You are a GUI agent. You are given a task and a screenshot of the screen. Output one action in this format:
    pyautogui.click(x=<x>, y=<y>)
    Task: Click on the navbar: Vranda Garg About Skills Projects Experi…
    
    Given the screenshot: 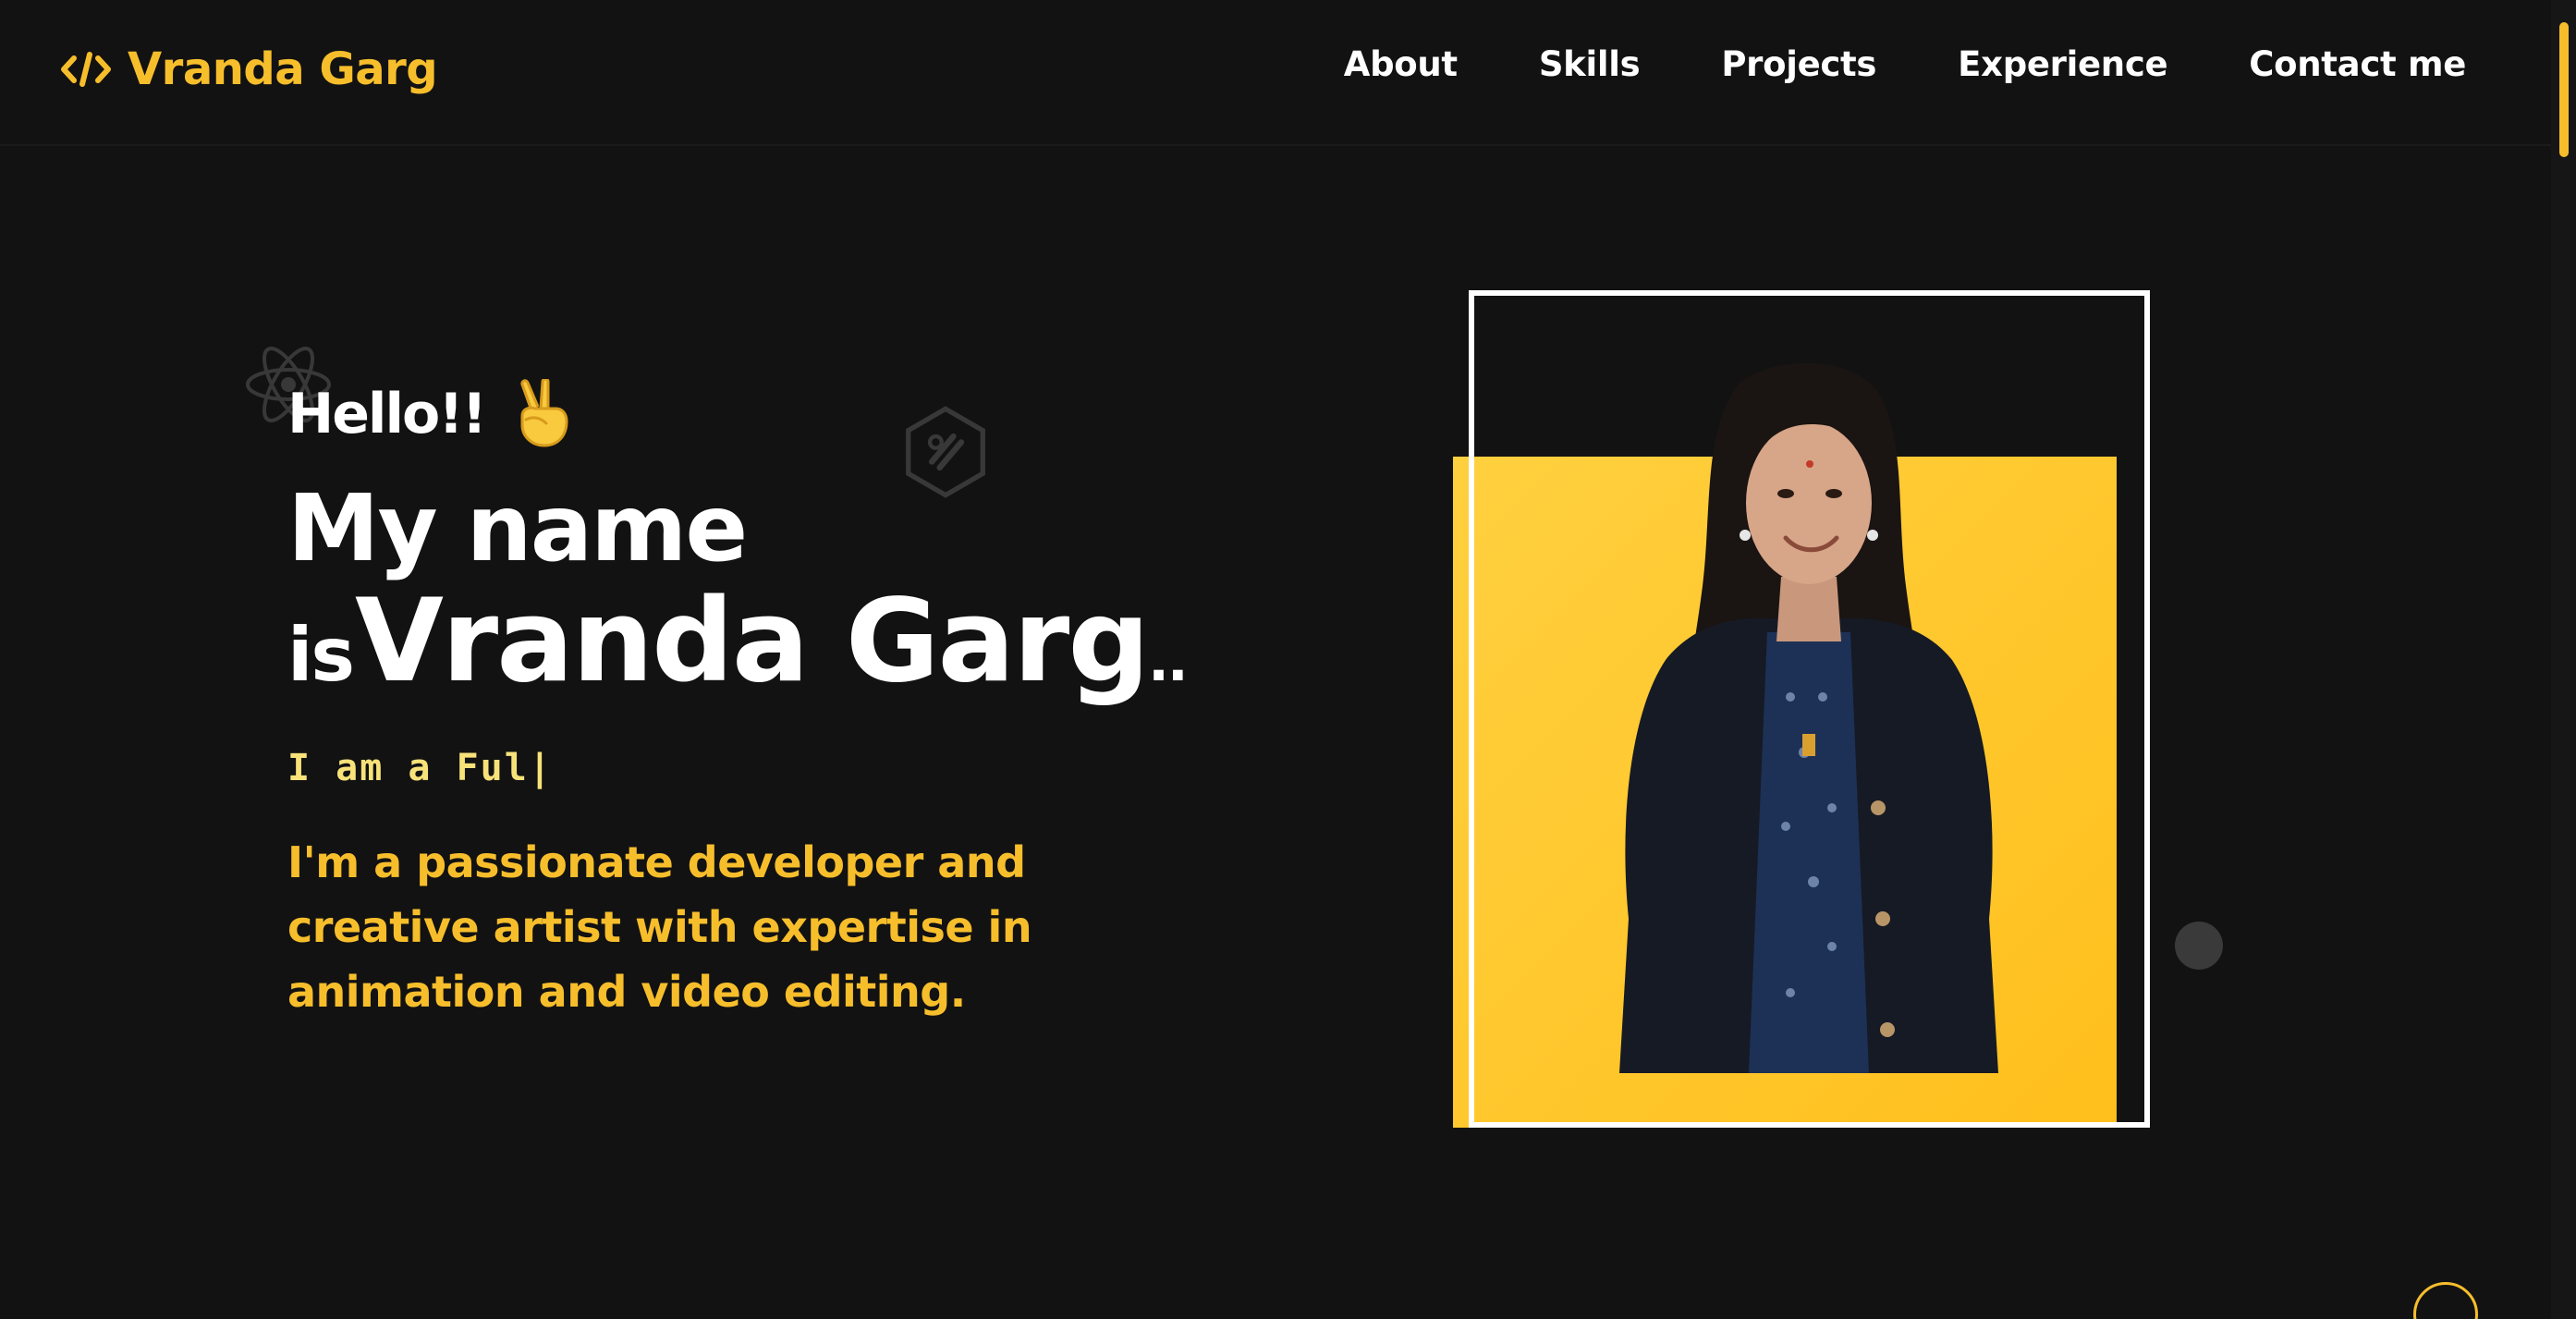 What is the action you would take?
    pyautogui.click(x=1275, y=73)
    